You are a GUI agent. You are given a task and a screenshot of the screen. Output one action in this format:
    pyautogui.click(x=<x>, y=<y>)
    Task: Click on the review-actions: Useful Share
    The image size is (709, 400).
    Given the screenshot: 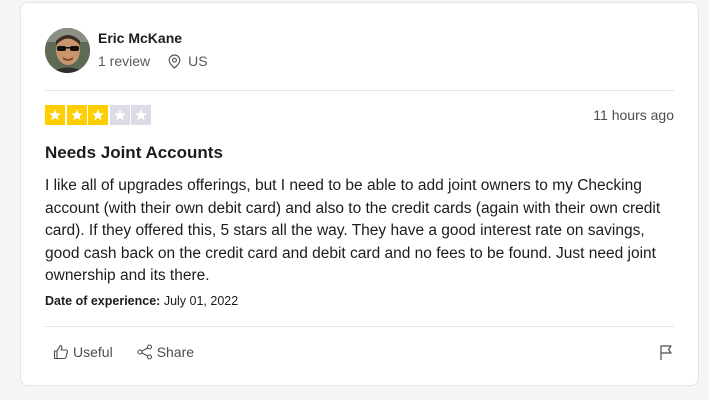 What is the action you would take?
    pyautogui.click(x=135, y=352)
    